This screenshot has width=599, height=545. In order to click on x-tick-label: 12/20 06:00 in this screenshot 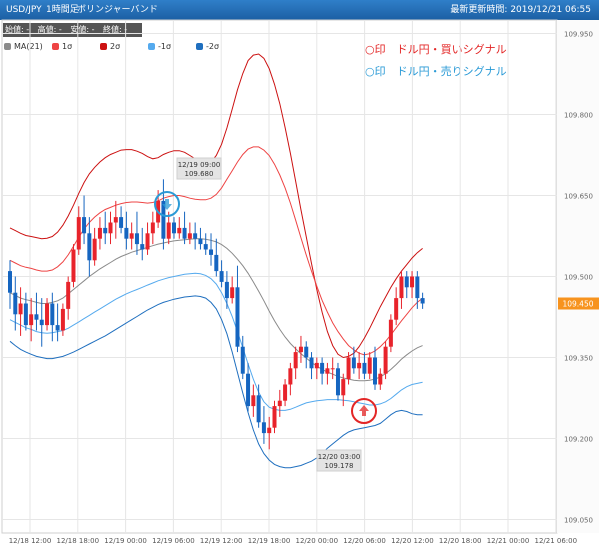, I will do `click(364, 541)`.